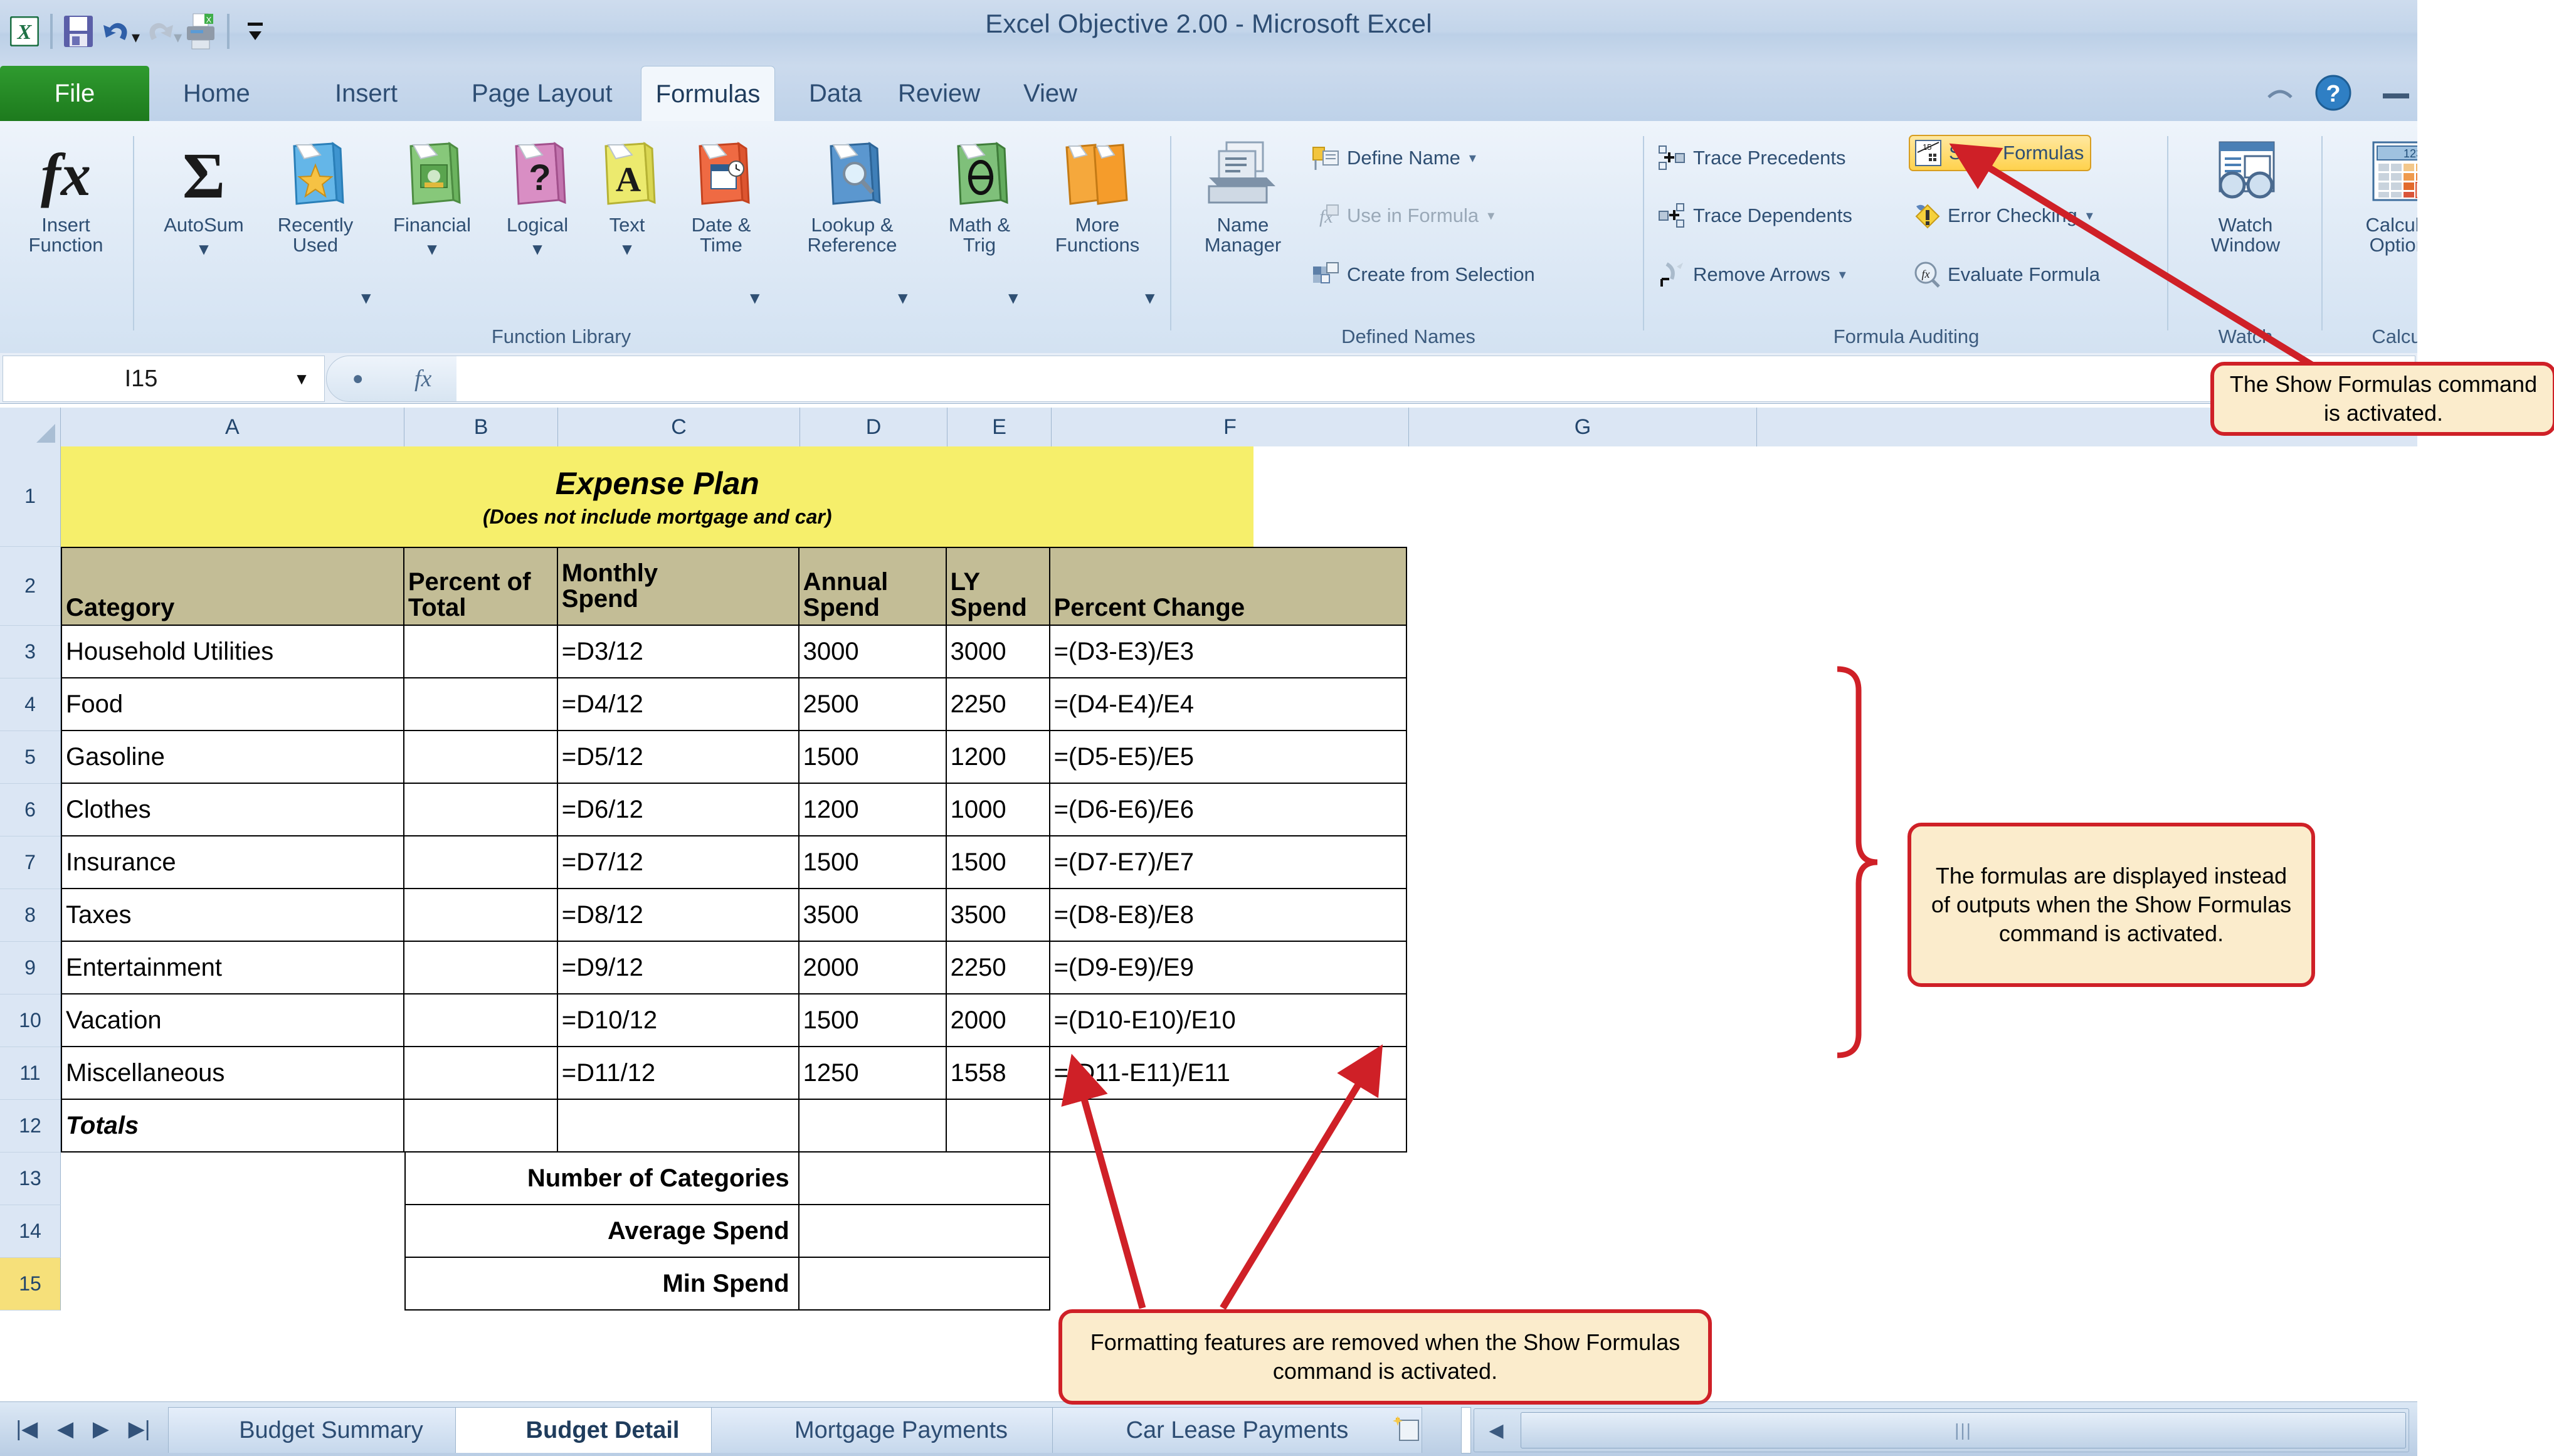 The height and width of the screenshot is (1456, 2554). I want to click on cell-e2: LY Spend, so click(998, 587).